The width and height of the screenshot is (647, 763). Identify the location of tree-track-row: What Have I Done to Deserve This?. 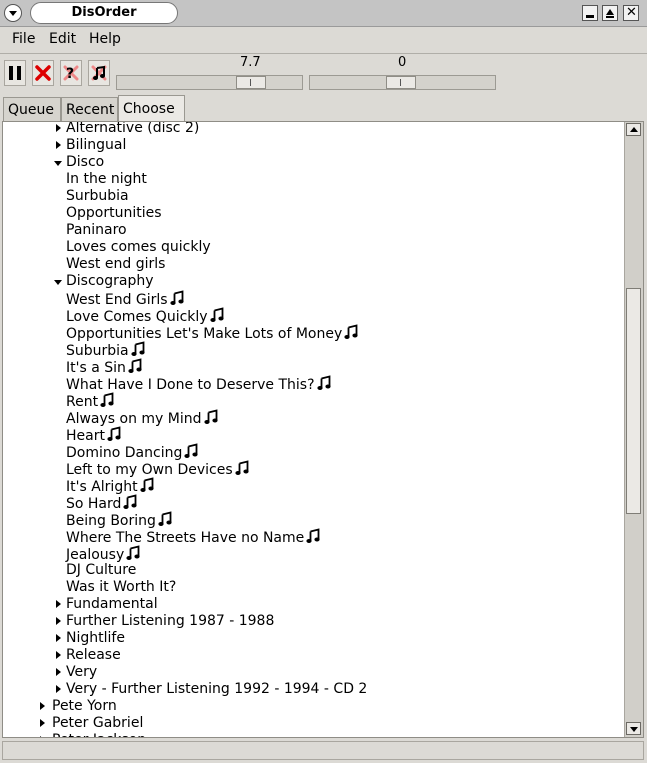
(313, 384).